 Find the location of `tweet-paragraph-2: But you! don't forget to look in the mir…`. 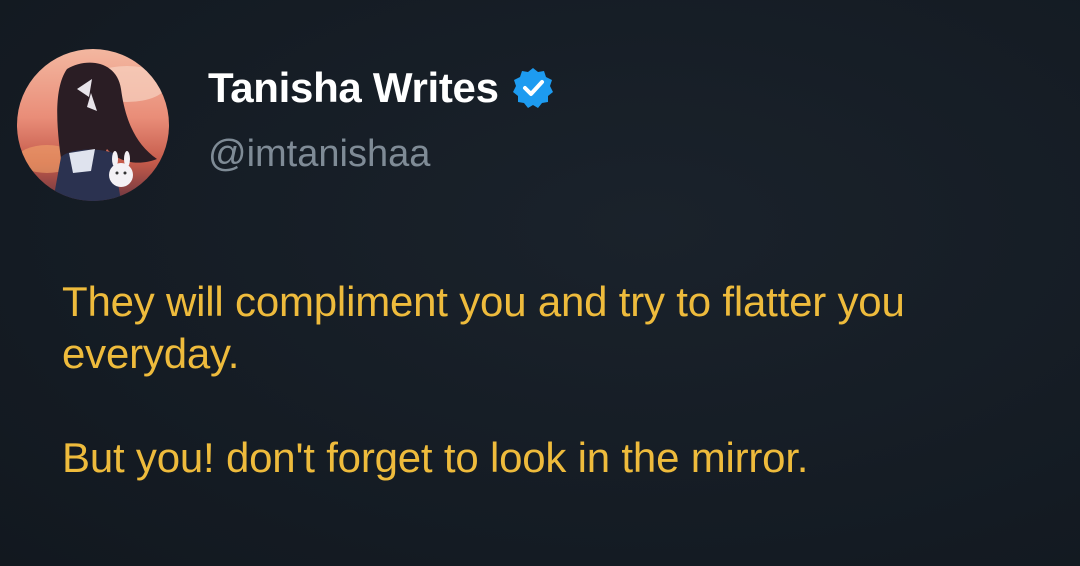

tweet-paragraph-2: But you! don't forget to look in the mir… is located at coordinates (435, 457).